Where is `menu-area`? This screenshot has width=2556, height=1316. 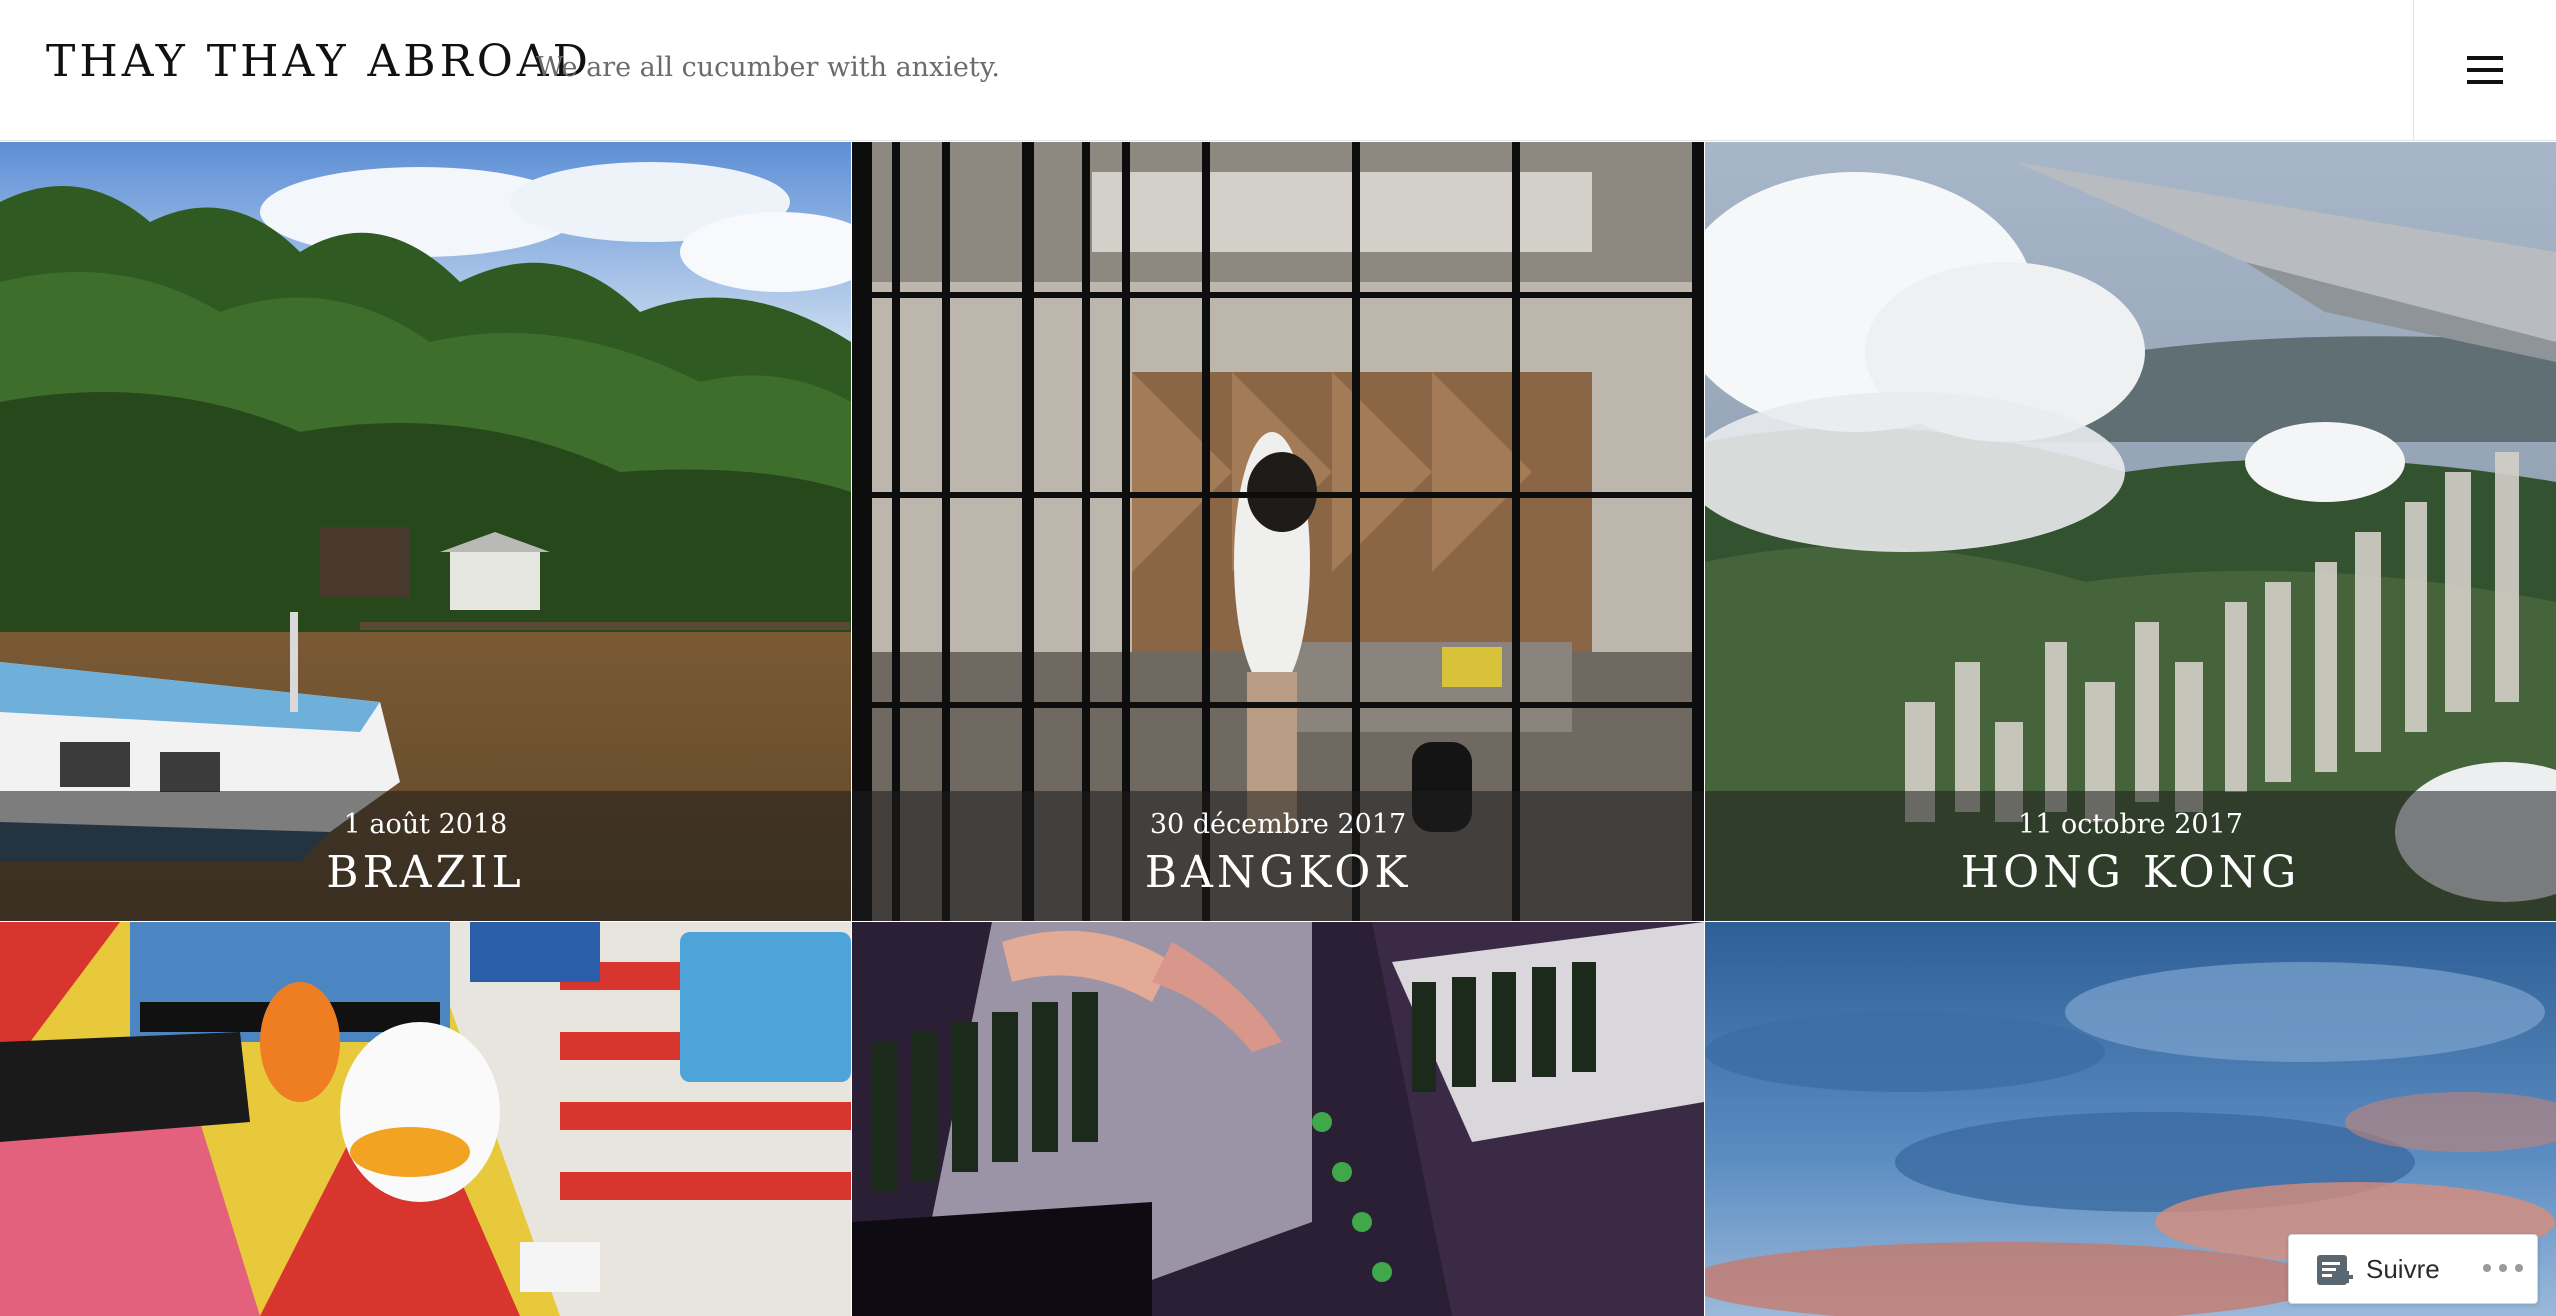
menu-area is located at coordinates (2484, 70).